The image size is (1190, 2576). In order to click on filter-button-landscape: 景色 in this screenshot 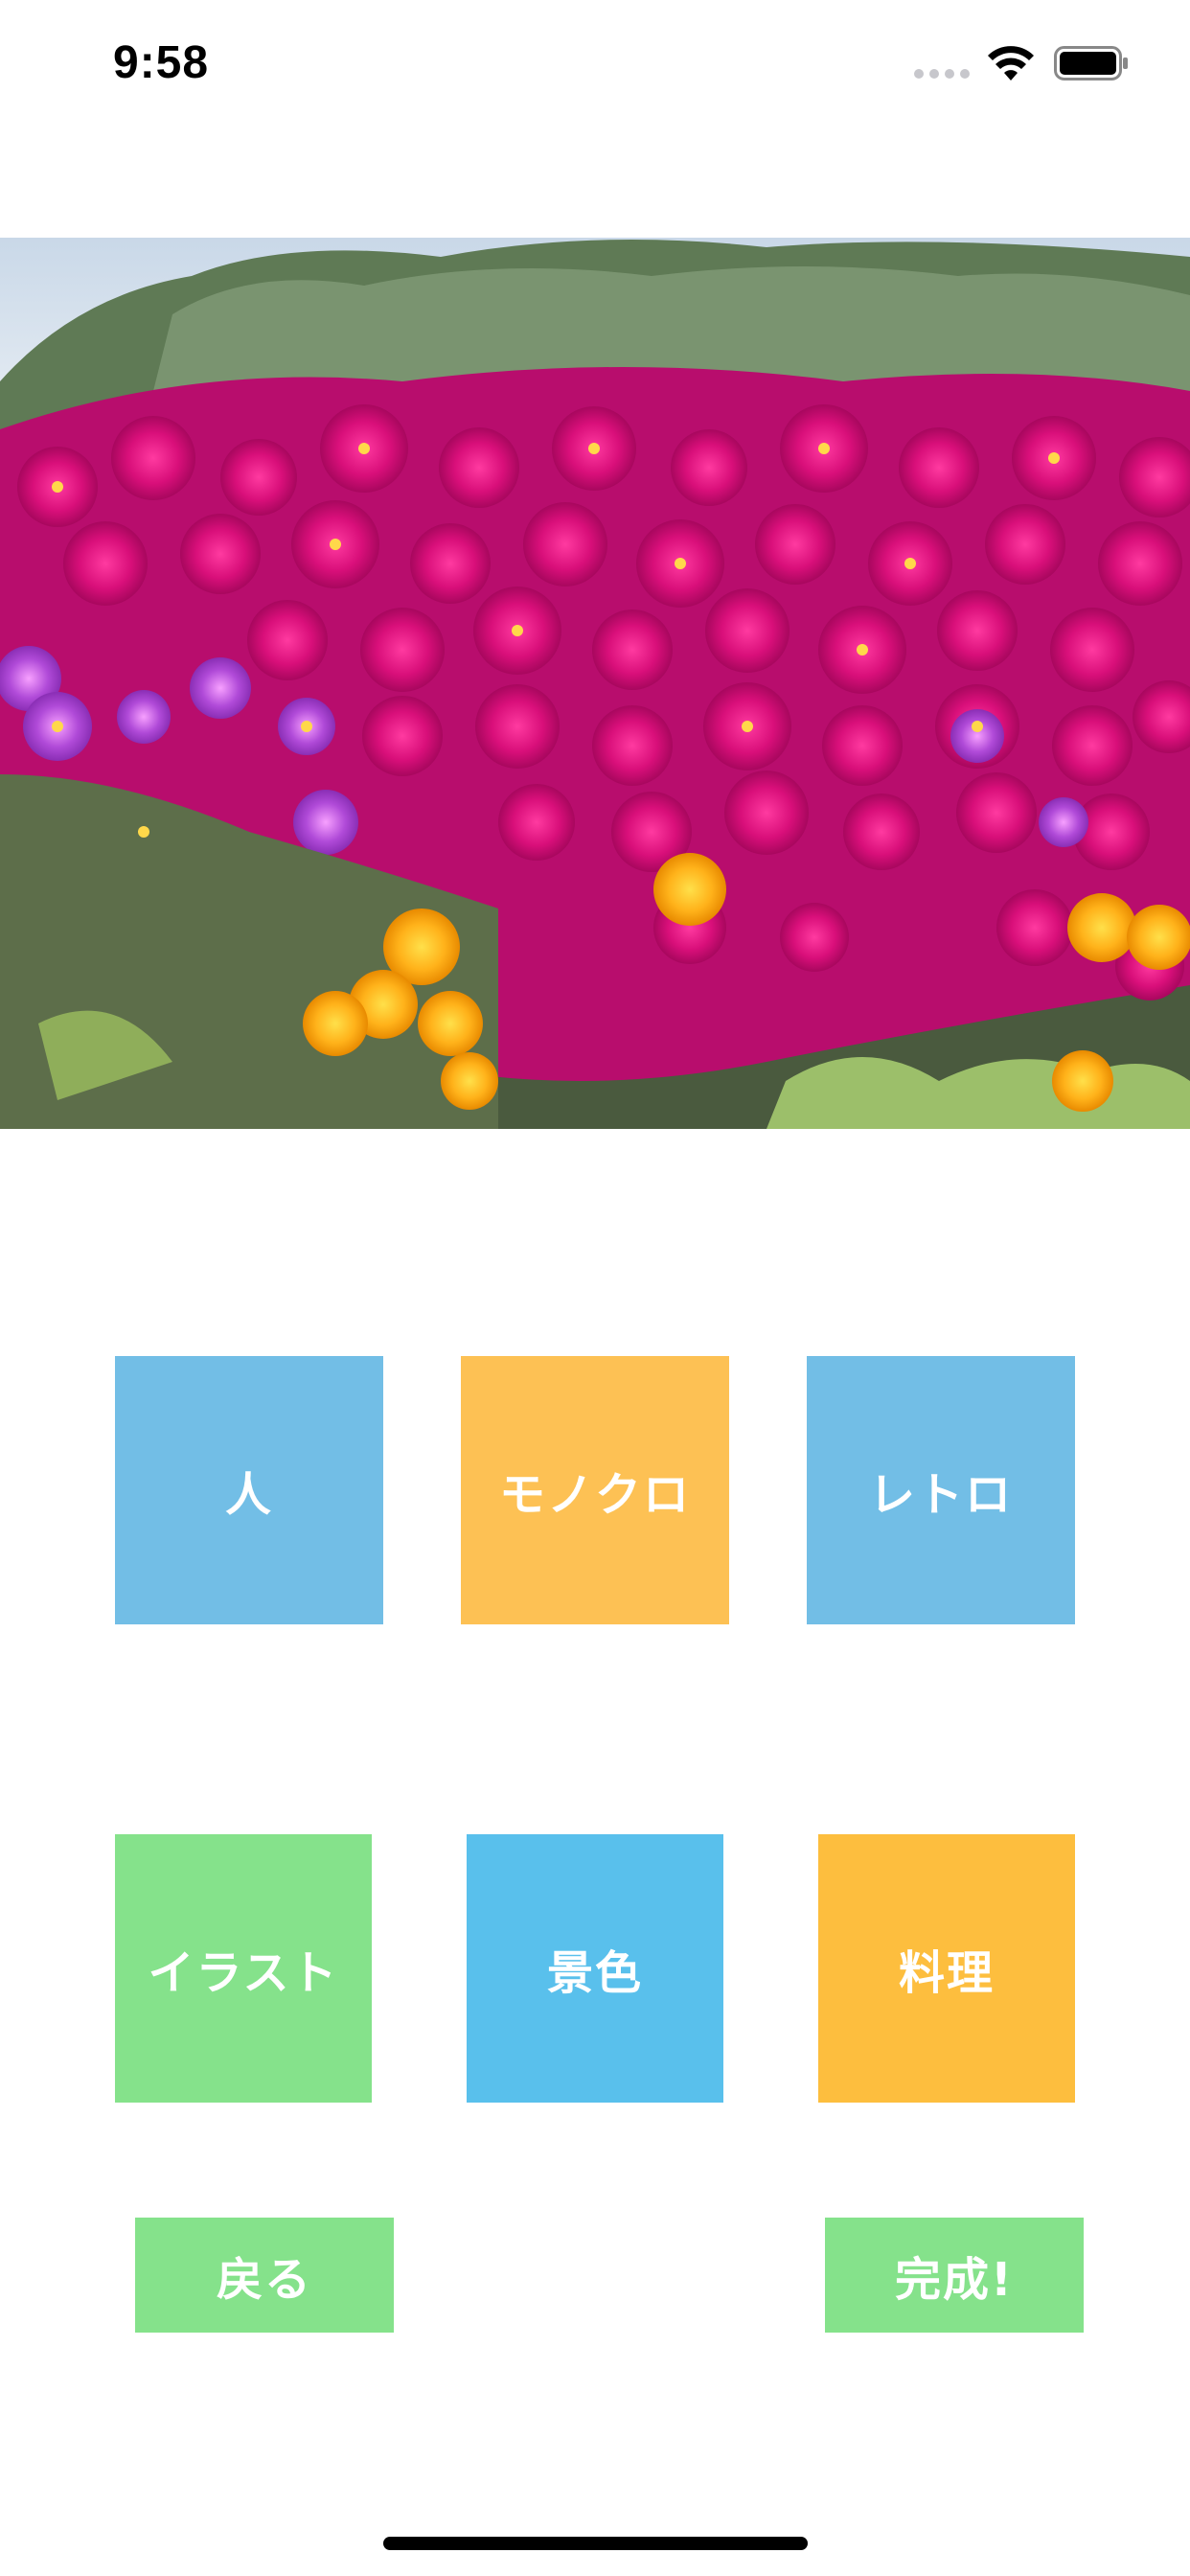, I will do `click(595, 1968)`.